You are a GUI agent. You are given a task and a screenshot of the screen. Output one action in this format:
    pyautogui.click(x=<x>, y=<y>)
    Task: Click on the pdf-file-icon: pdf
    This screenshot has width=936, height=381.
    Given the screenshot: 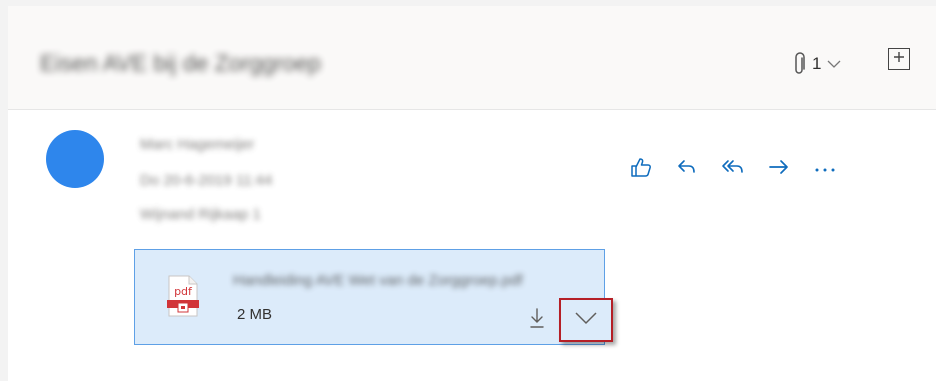 What is the action you would take?
    pyautogui.click(x=183, y=298)
    